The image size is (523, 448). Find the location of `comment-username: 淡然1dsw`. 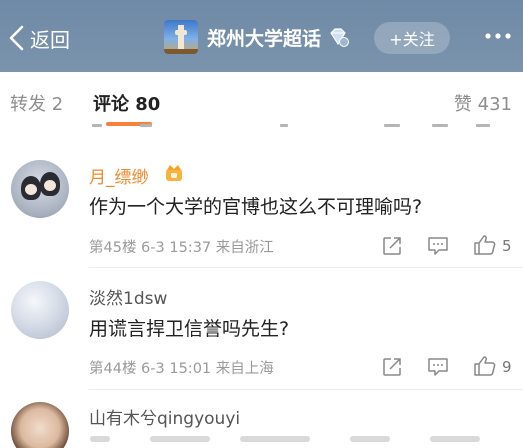

comment-username: 淡然1dsw is located at coordinates (128, 296).